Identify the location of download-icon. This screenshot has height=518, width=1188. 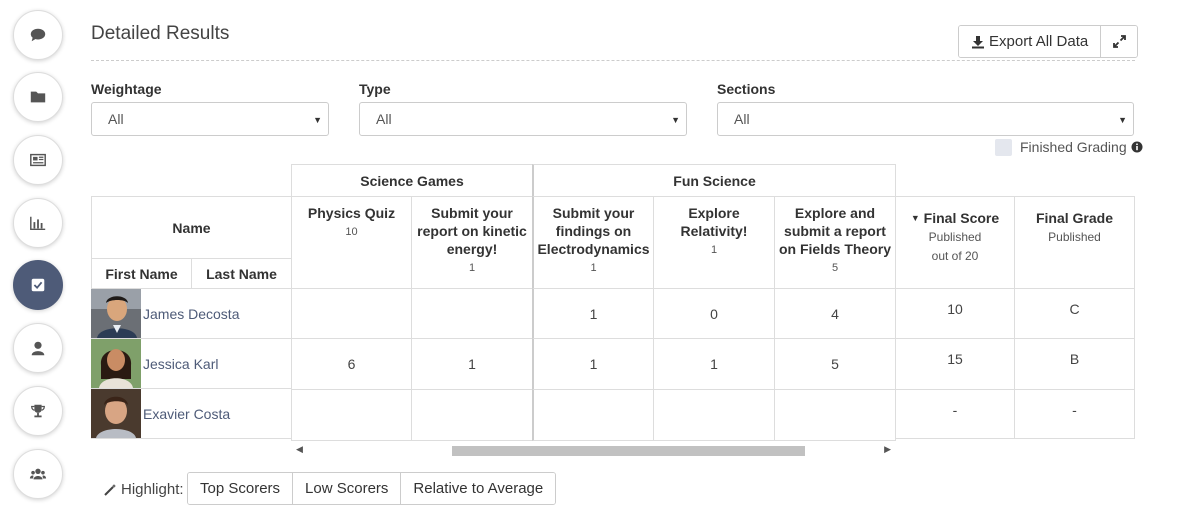
(978, 41).